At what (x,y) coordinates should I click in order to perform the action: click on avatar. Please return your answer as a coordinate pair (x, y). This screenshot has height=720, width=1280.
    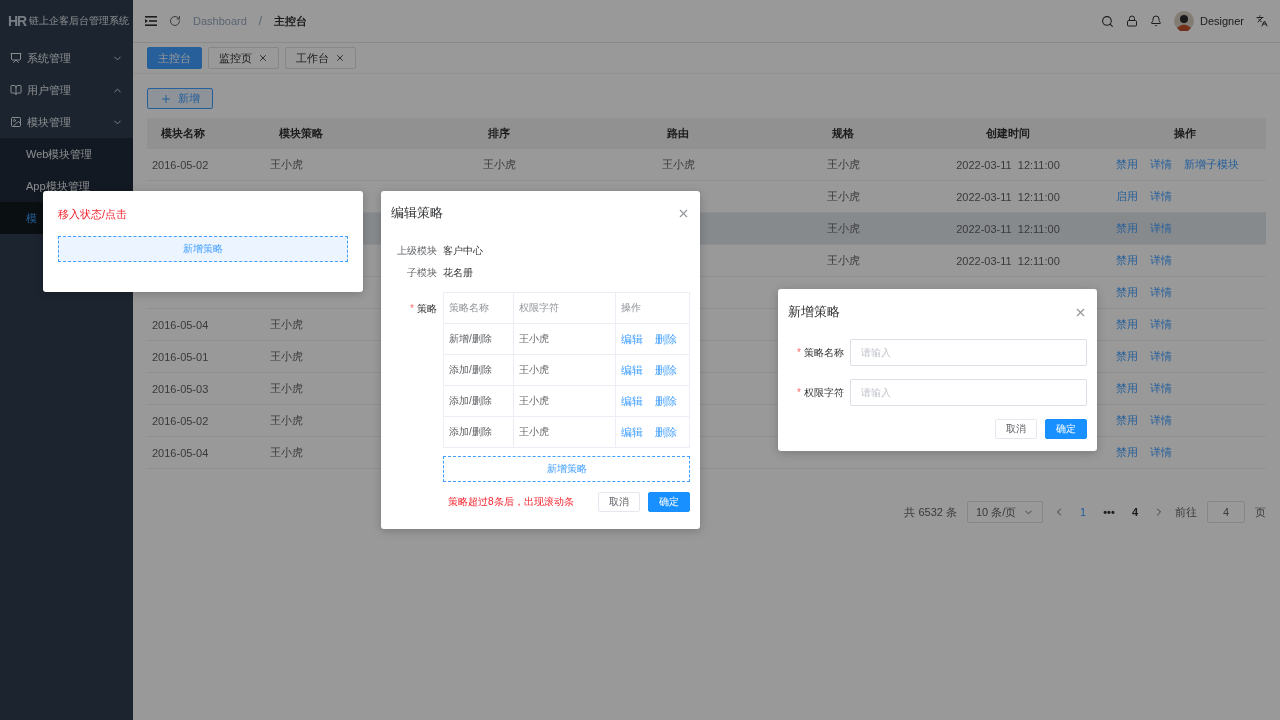
    Looking at the image, I should click on (1183, 21).